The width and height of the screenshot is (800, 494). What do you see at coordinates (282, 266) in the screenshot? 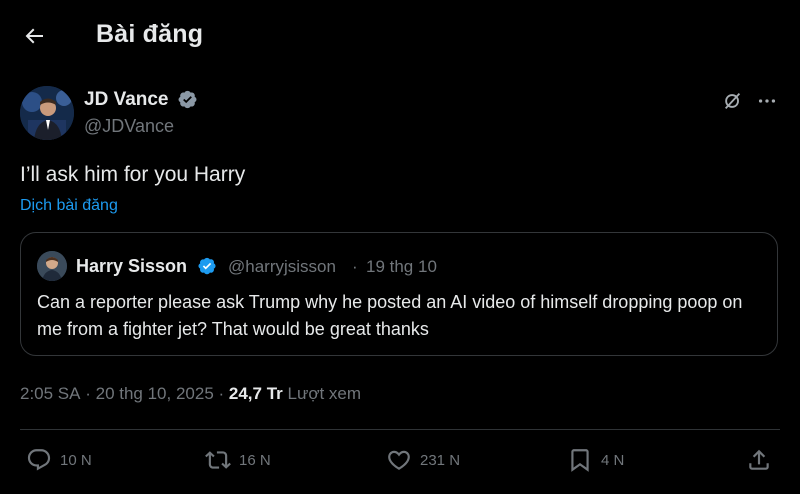
I see `quote-author-handle: @harryjsisson` at bounding box center [282, 266].